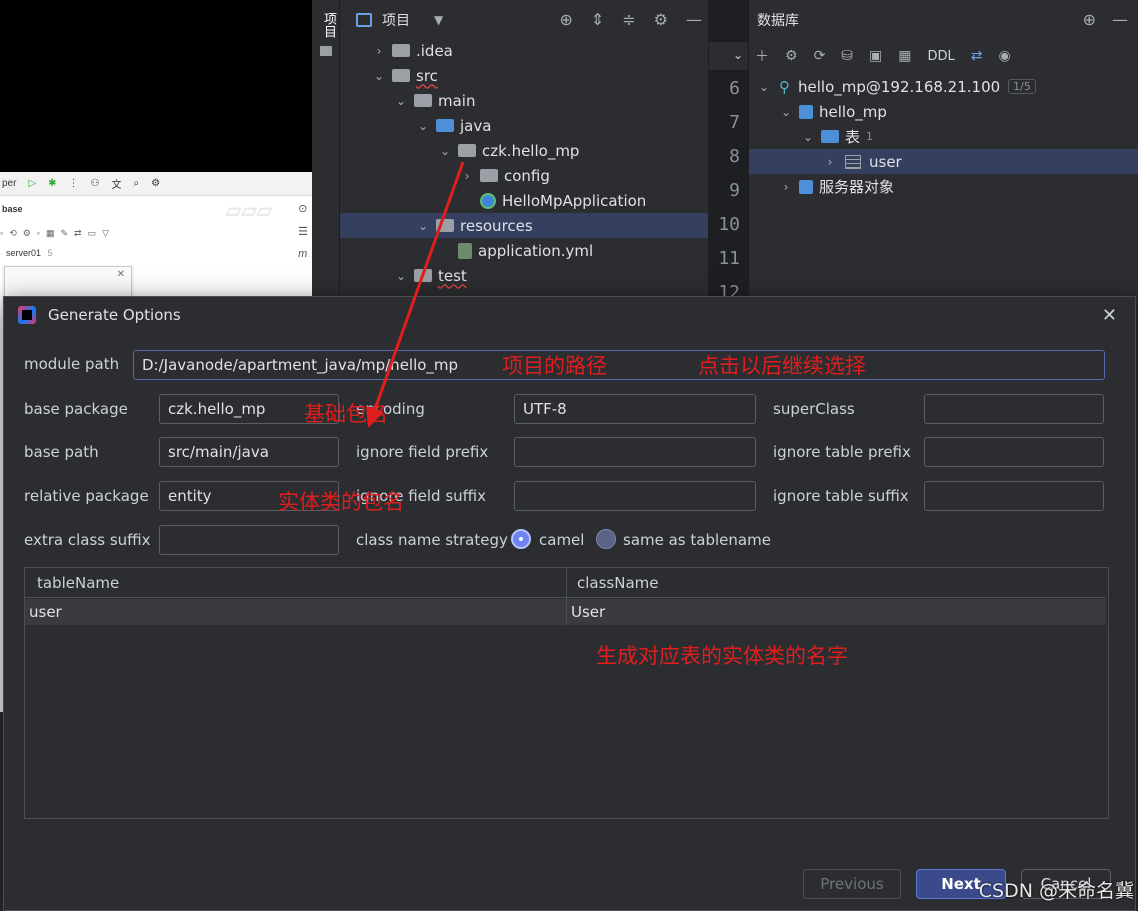 This screenshot has height=911, width=1138. I want to click on table-header-classname: className, so click(836, 583).